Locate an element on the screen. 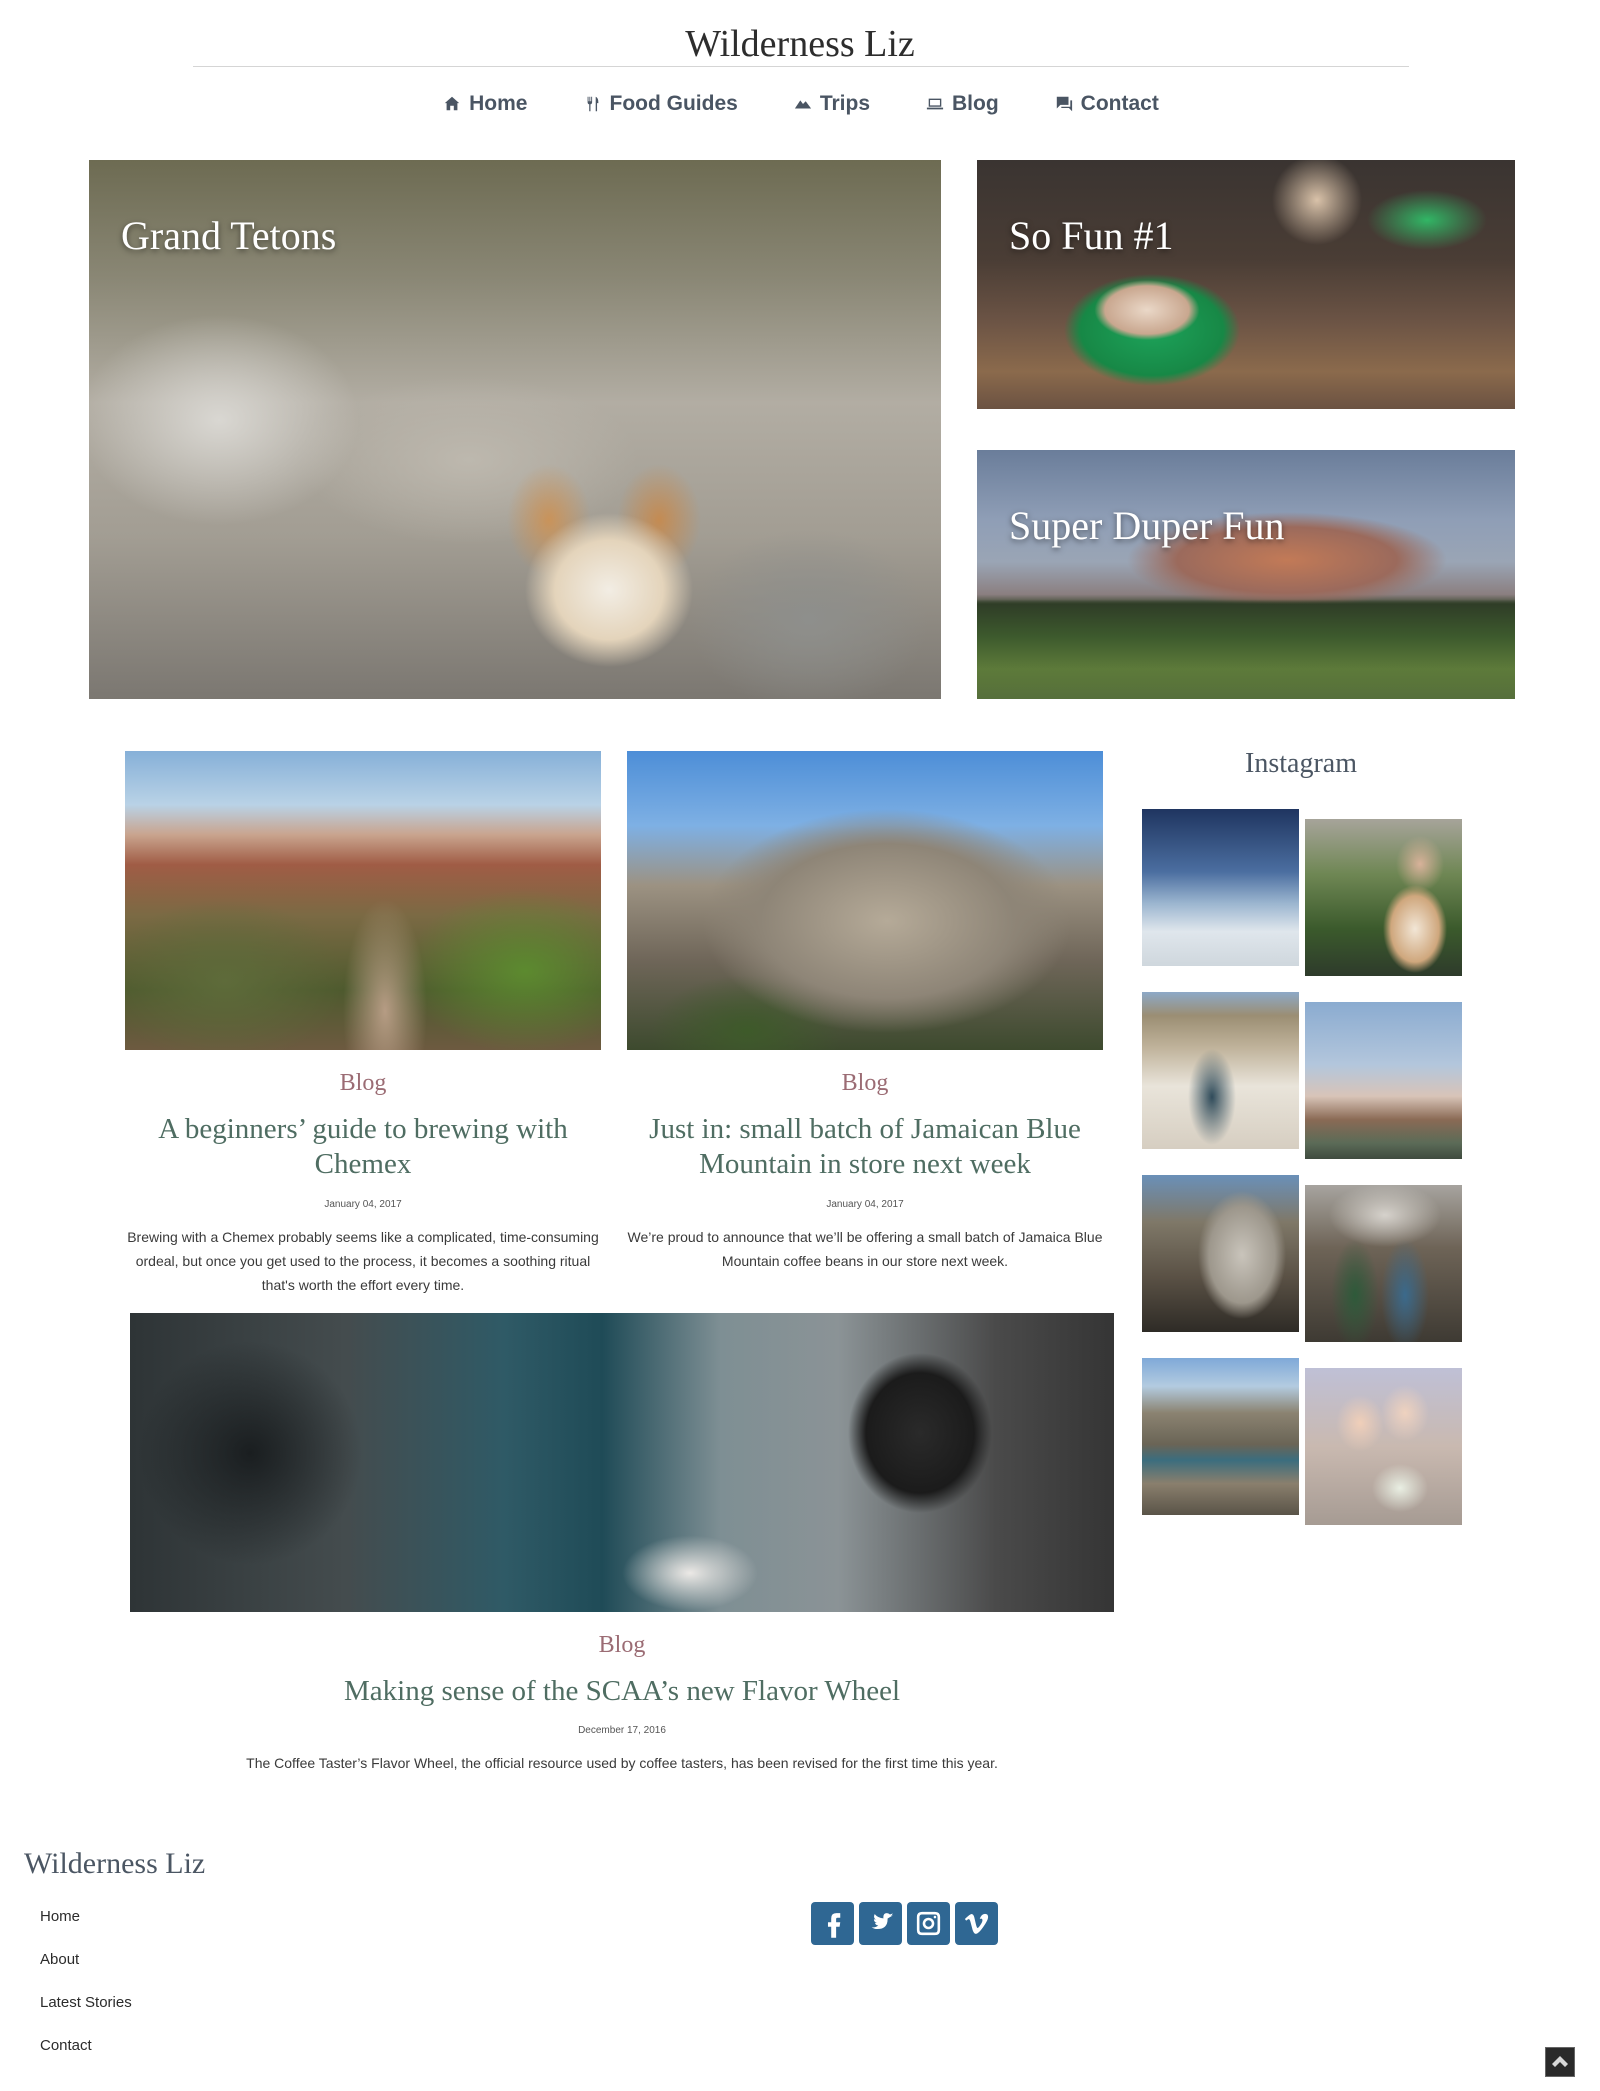  vimeo-button is located at coordinates (976, 1923).